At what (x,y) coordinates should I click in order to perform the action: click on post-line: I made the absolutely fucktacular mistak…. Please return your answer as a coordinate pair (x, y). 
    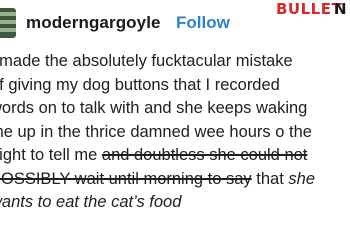
    Looking at the image, I should click on (175, 62).